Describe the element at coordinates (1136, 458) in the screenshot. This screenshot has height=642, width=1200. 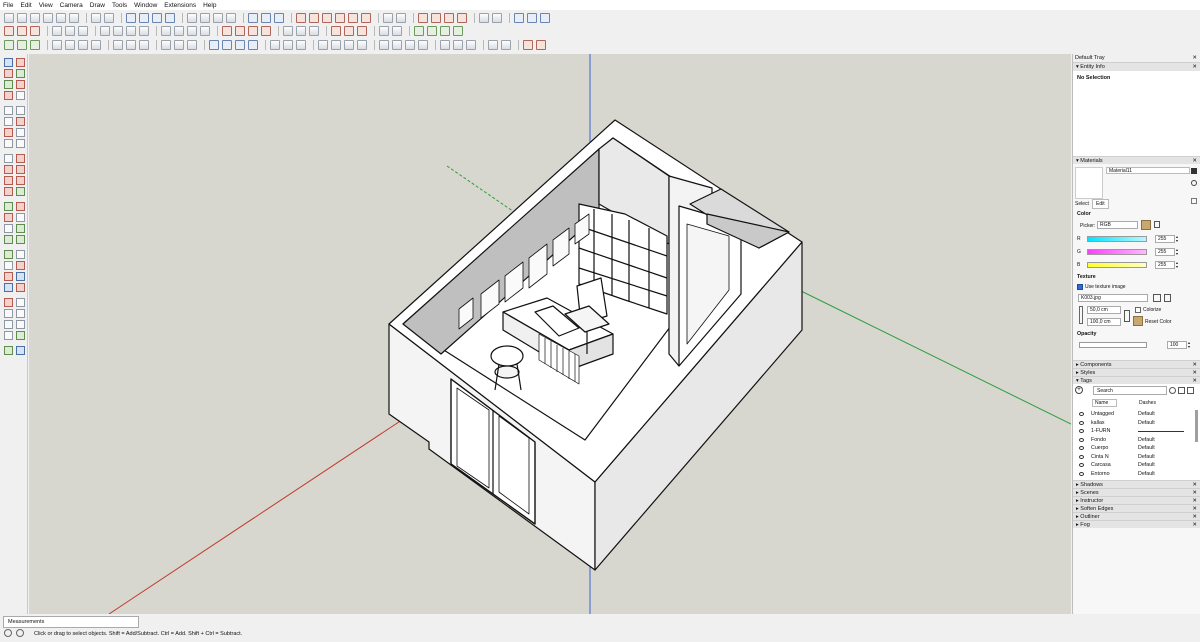
I see `tag-row: Cinta N Default` at that location.